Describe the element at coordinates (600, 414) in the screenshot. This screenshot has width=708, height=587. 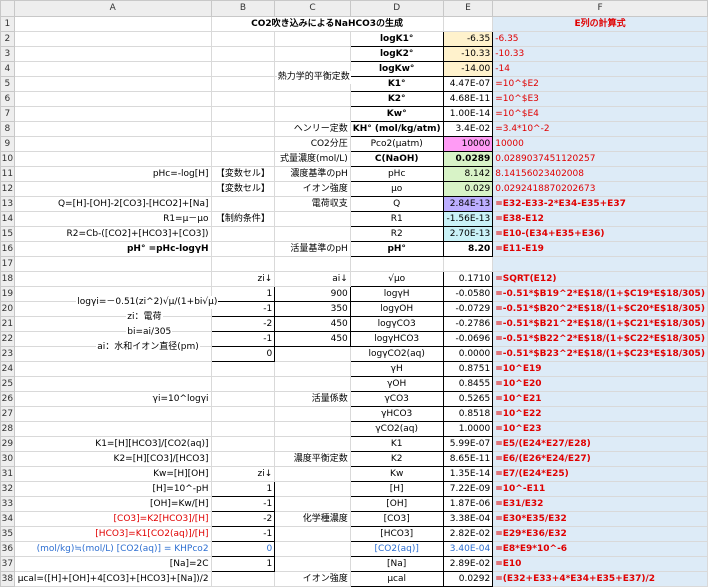
I see `cell-f: =10^E22` at that location.